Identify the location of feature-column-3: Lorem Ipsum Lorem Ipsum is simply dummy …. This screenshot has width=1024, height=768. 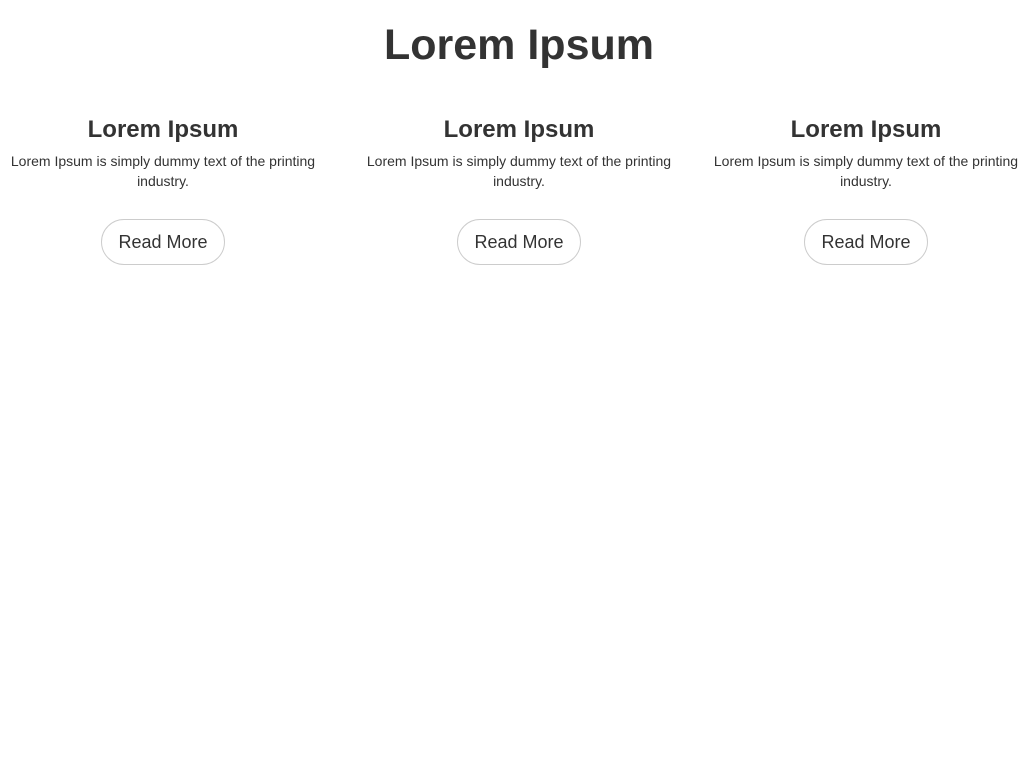
(866, 189).